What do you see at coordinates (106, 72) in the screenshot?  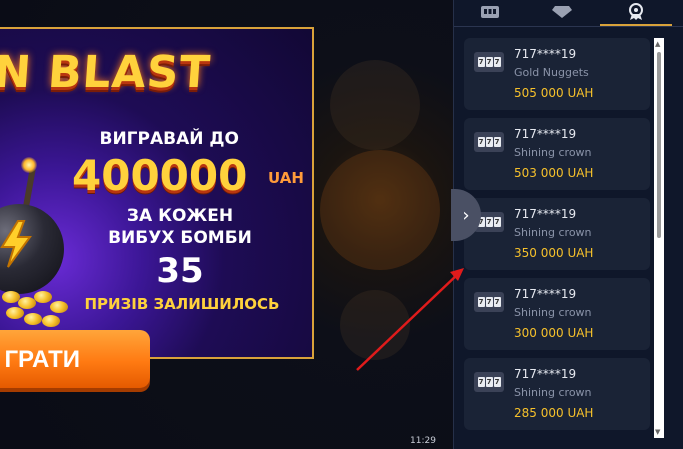 I see `promo-title: N BLAST` at bounding box center [106, 72].